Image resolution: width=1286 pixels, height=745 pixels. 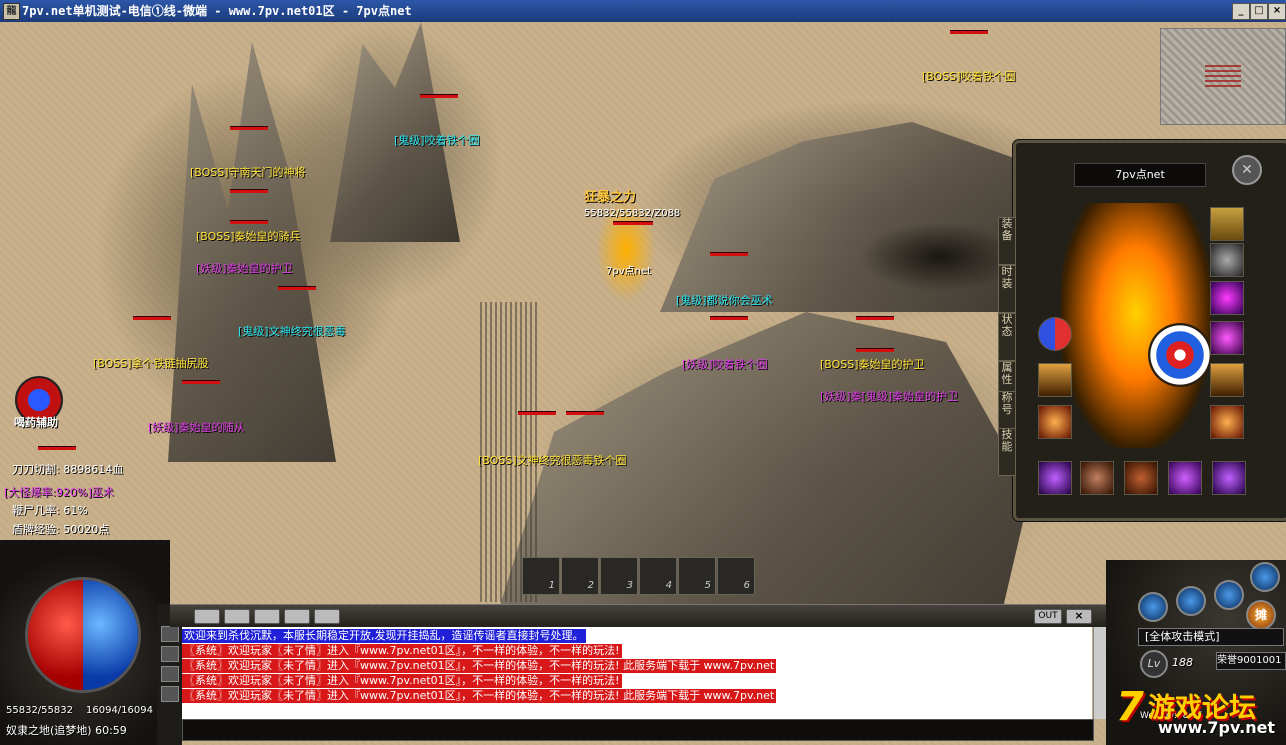 What do you see at coordinates (1142, 330) in the screenshot?
I see `equipment-panel: 7pv点net ✕ 装备 时装 状态 属性 称号 技能` at bounding box center [1142, 330].